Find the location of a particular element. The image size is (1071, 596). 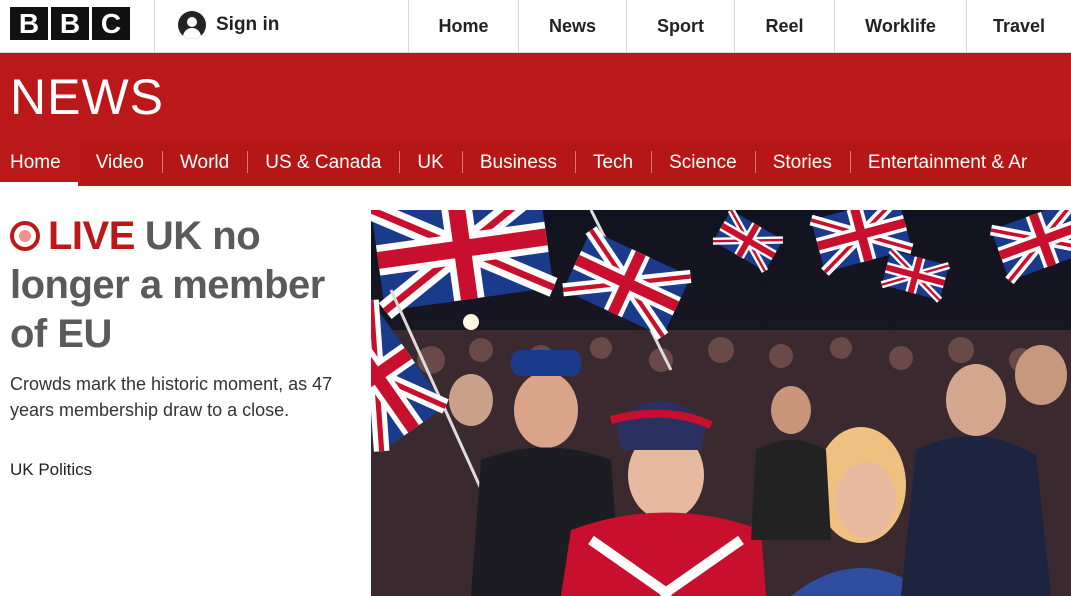

subnav-business: Business is located at coordinates (518, 163).